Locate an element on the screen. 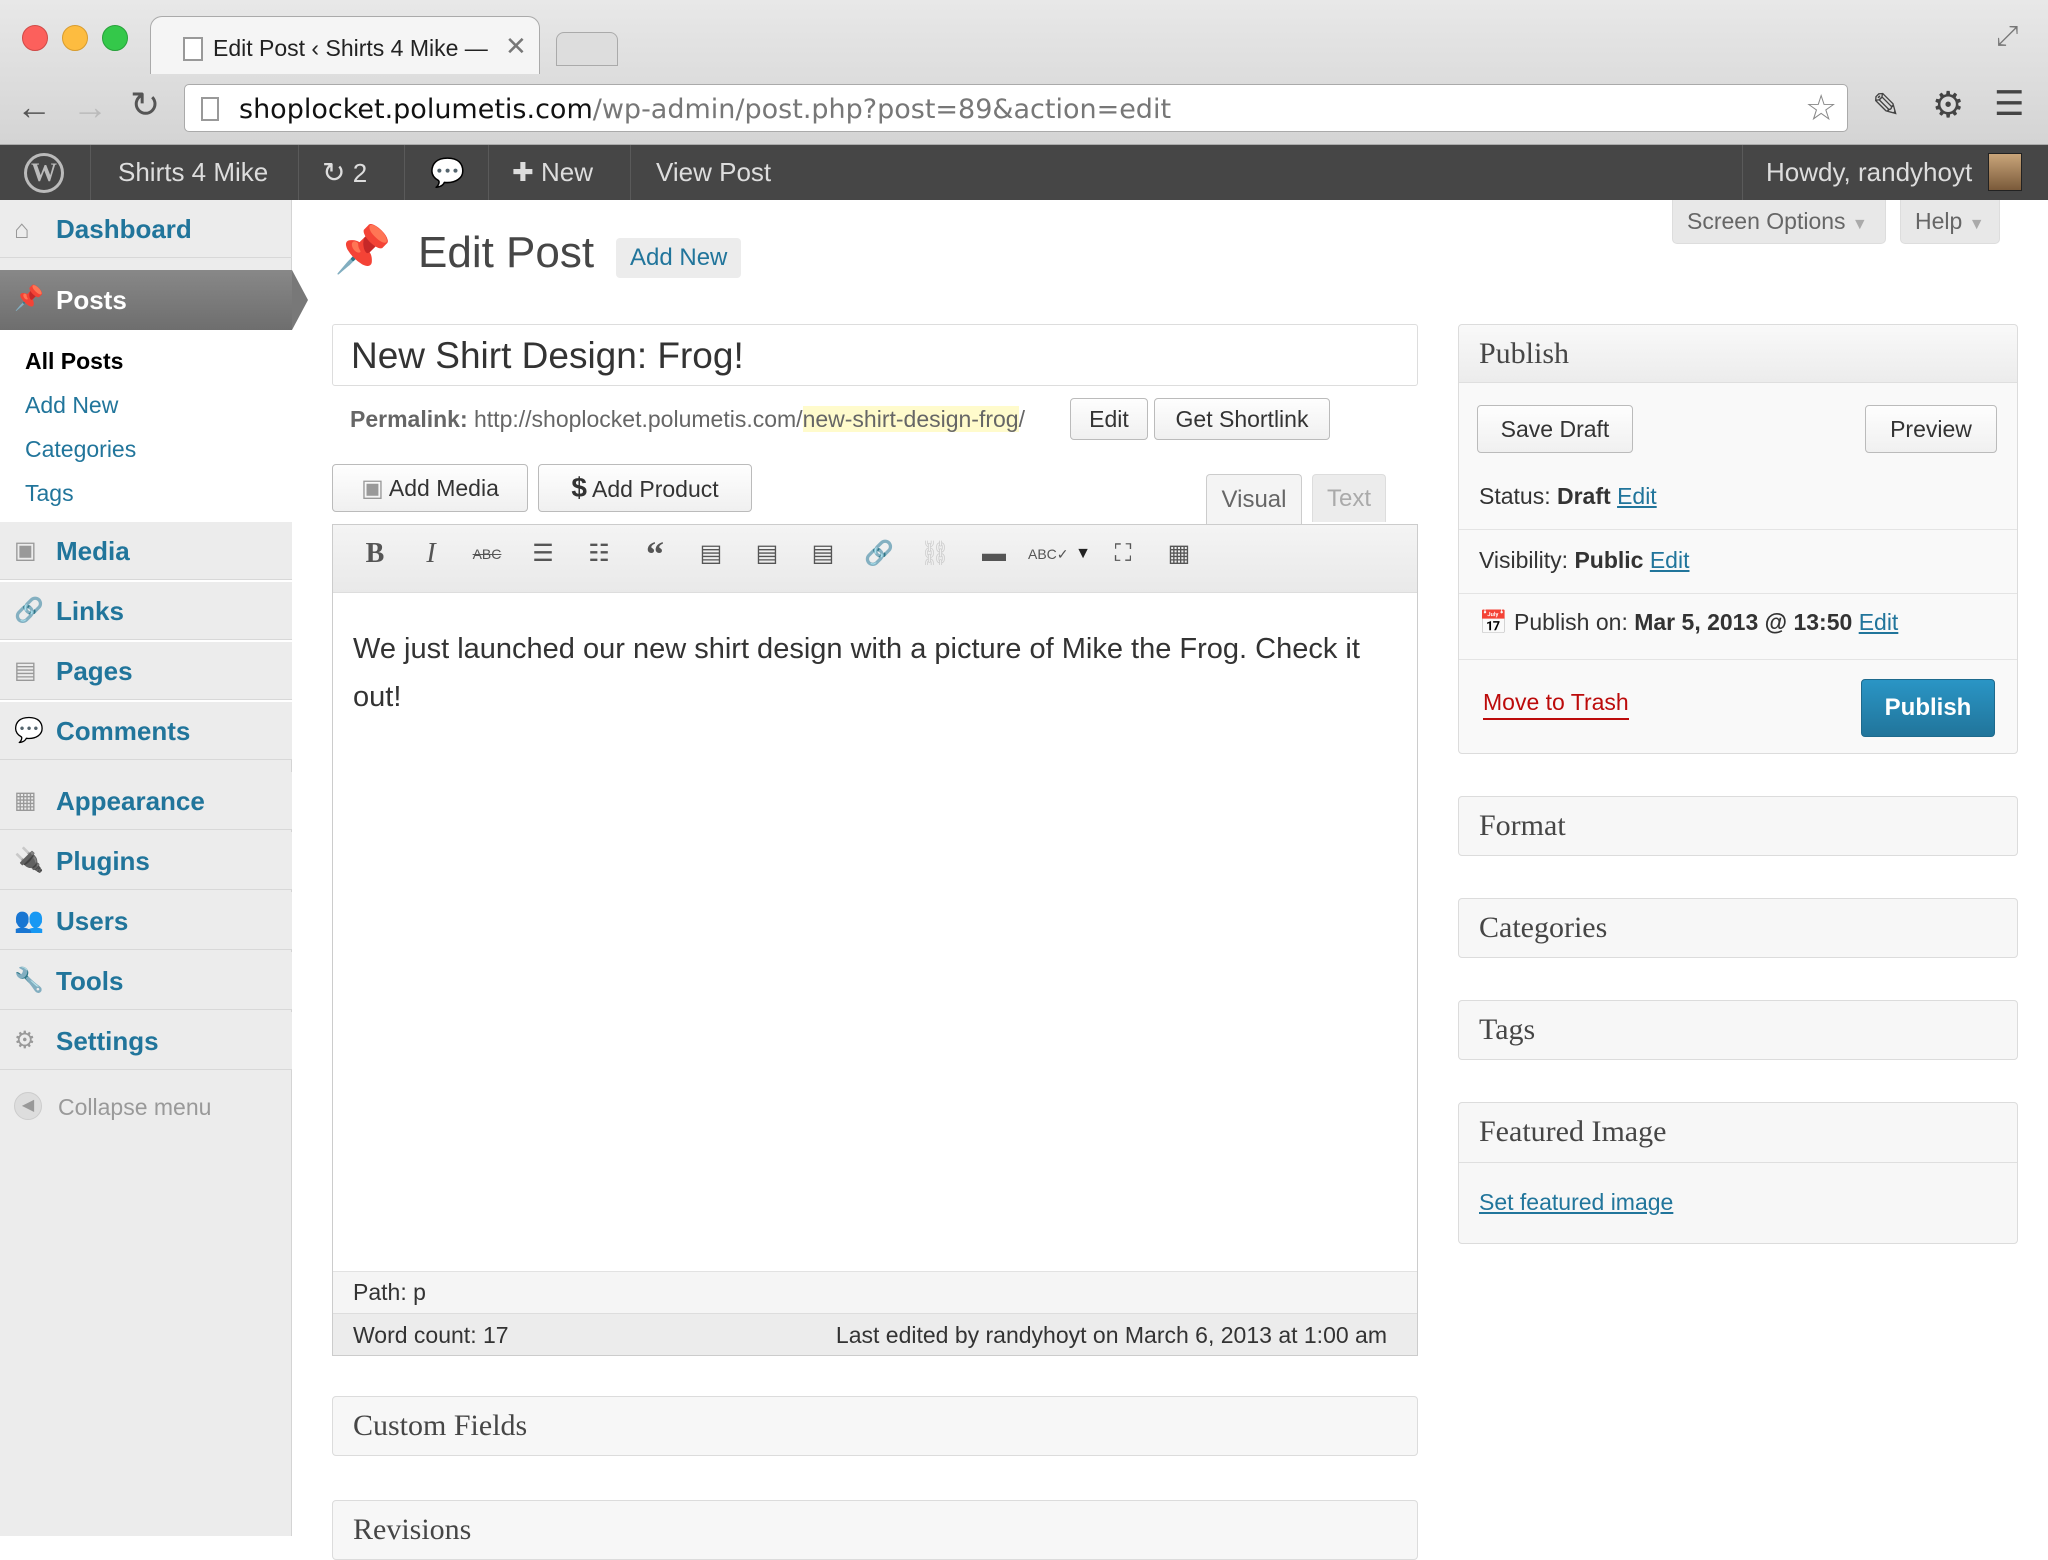  categories-box: Categories is located at coordinates (1738, 928).